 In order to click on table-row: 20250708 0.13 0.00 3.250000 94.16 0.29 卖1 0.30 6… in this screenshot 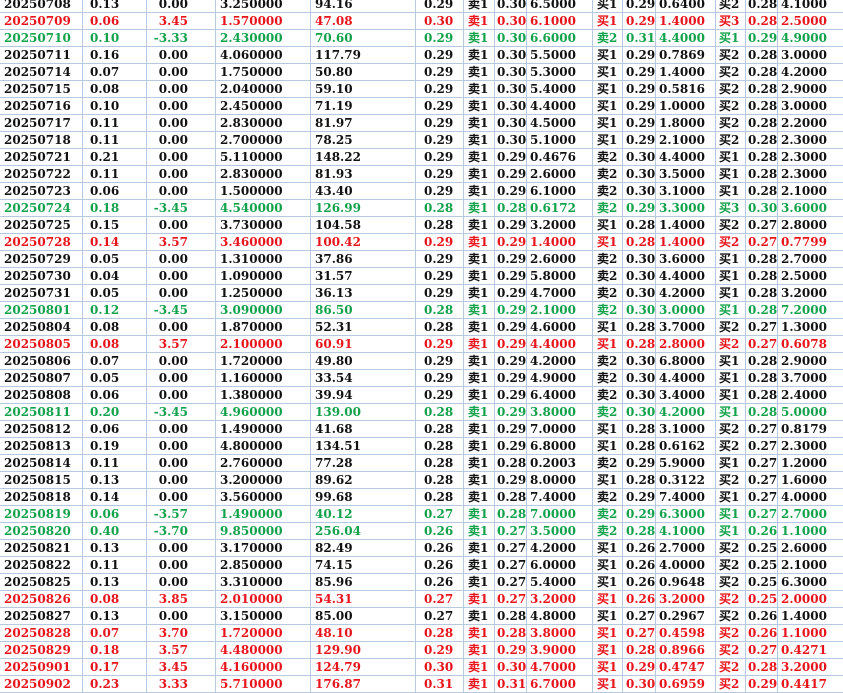, I will do `click(421, 6)`.